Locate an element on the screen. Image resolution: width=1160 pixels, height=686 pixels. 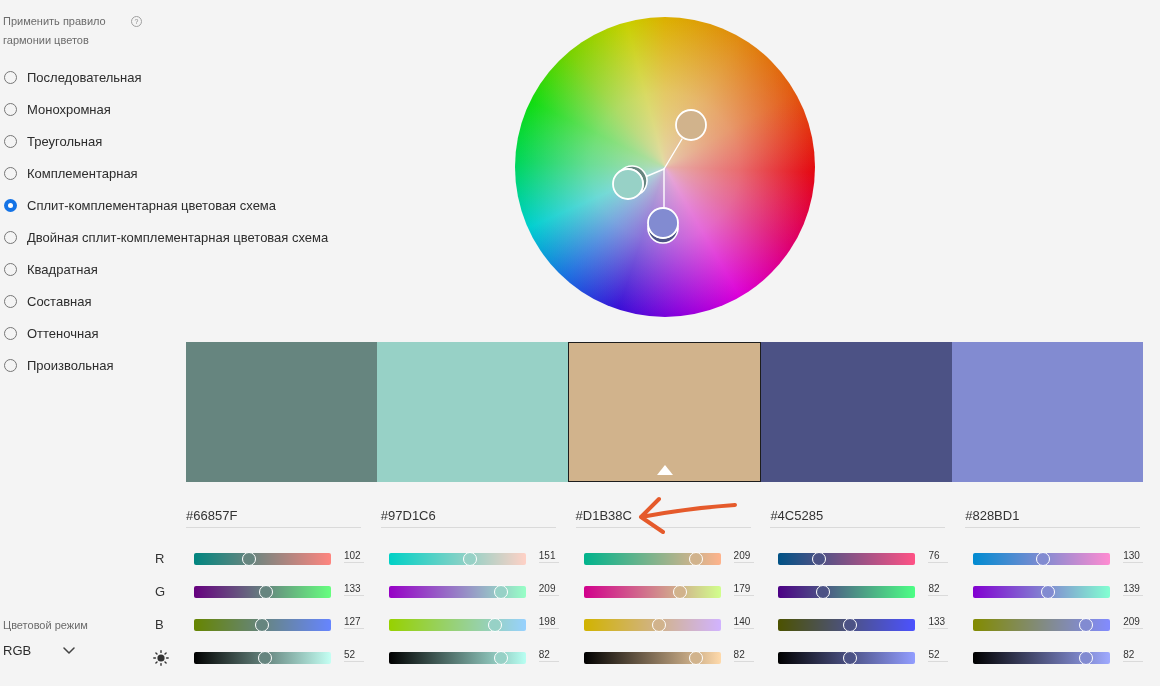
value-field: 151 is located at coordinates (548, 556).